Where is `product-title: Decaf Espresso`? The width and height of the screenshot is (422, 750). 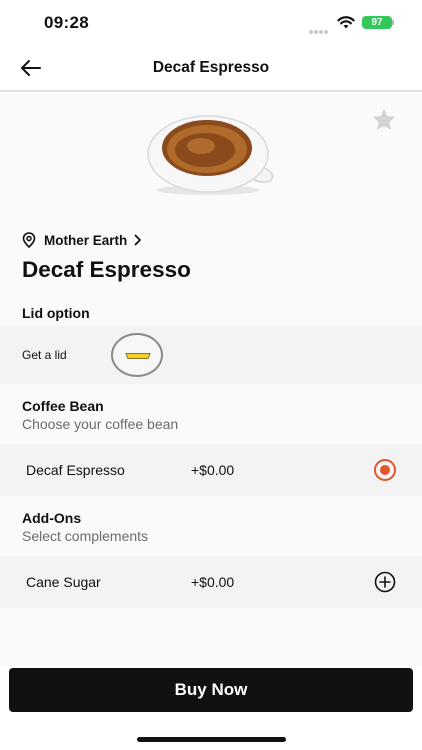 product-title: Decaf Espresso is located at coordinates (106, 269).